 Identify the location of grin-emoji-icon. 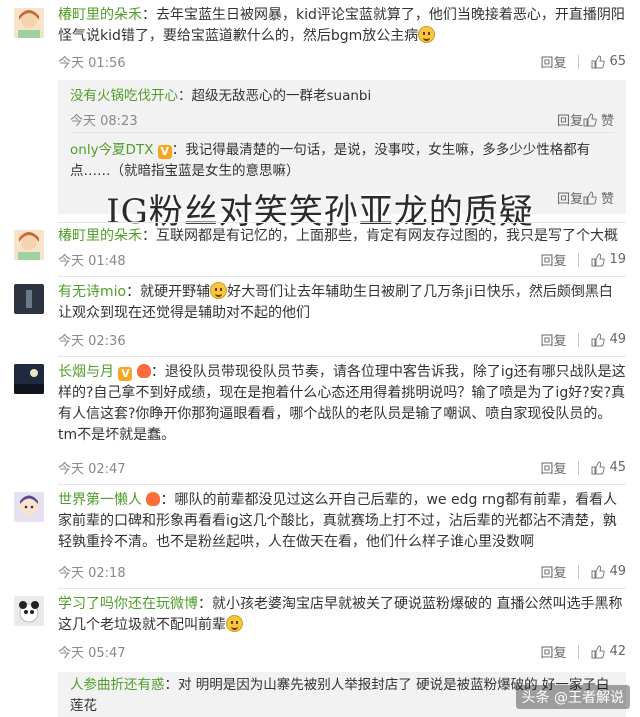
(219, 290).